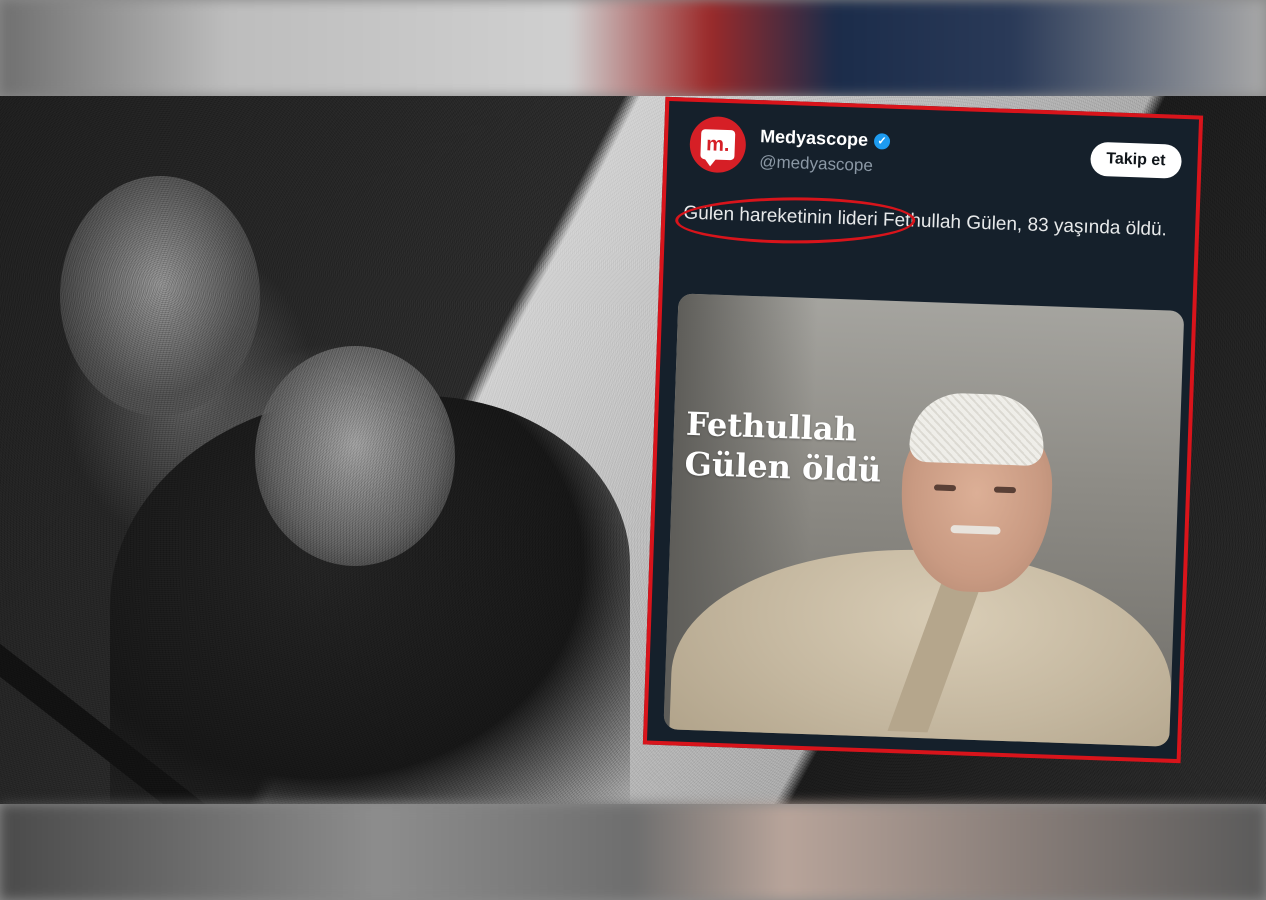  I want to click on avatar: m., so click(717, 144).